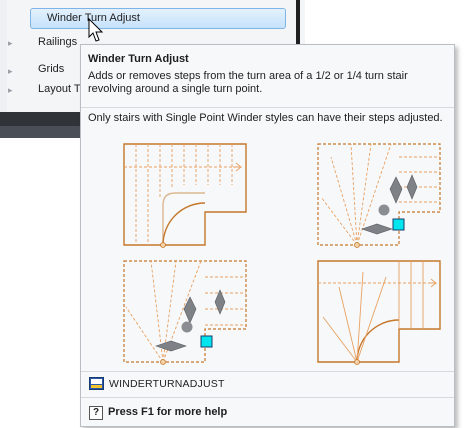 Image resolution: width=471 pixels, height=428 pixels. Describe the element at coordinates (190, 320) in the screenshot. I see `grip-handles-bottom` at that location.